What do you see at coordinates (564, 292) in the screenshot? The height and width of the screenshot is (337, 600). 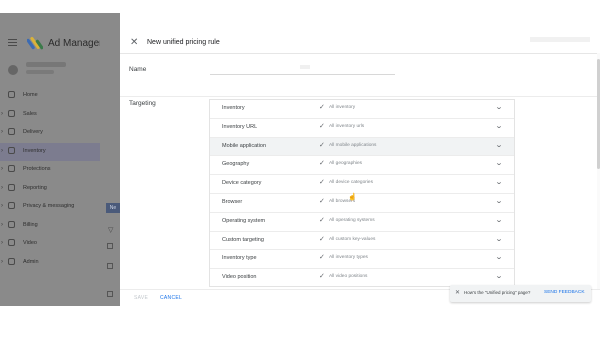 I see `send-feedback-button: SEND FEEDBACK` at bounding box center [564, 292].